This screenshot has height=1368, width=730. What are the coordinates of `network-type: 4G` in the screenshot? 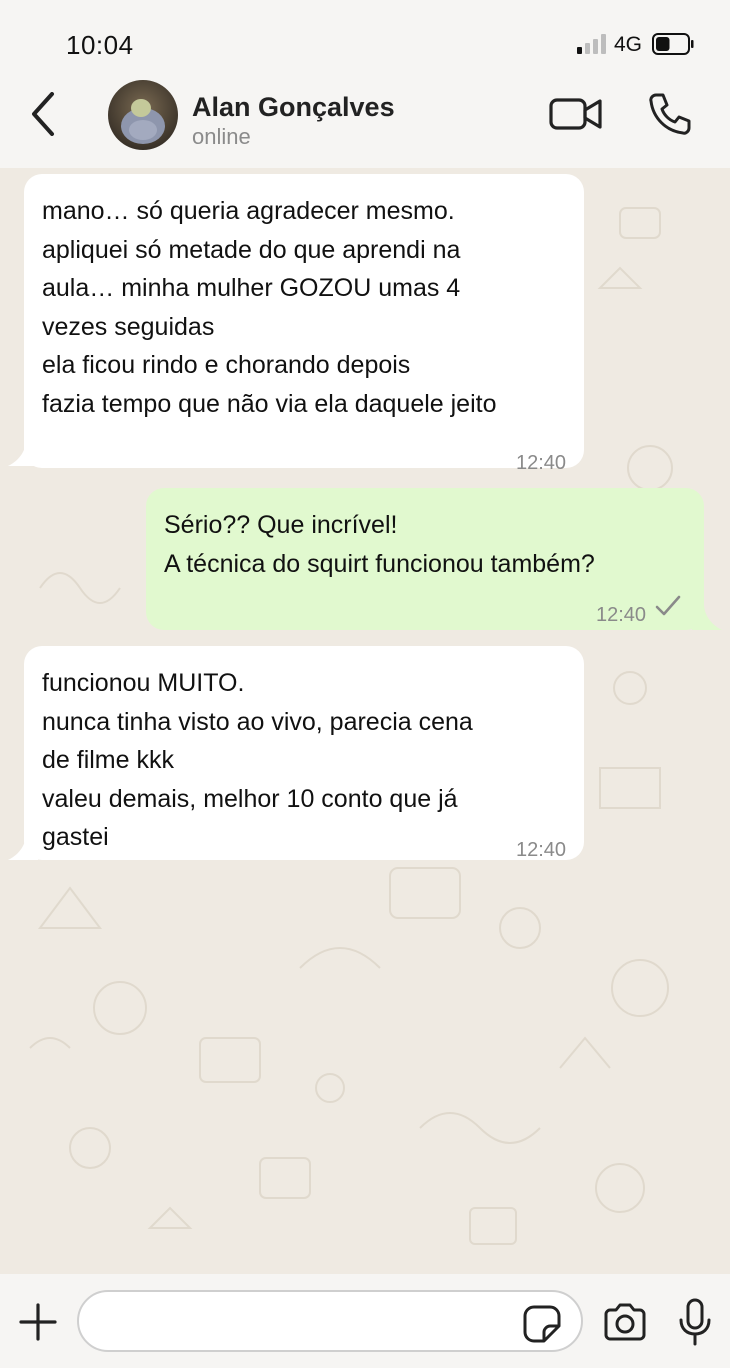 It's located at (628, 44).